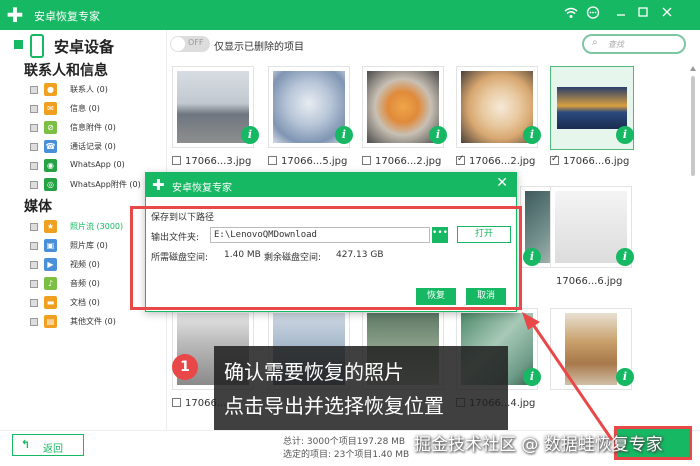  I want to click on sidebar-item-label: 其他文件 (0), so click(93, 321).